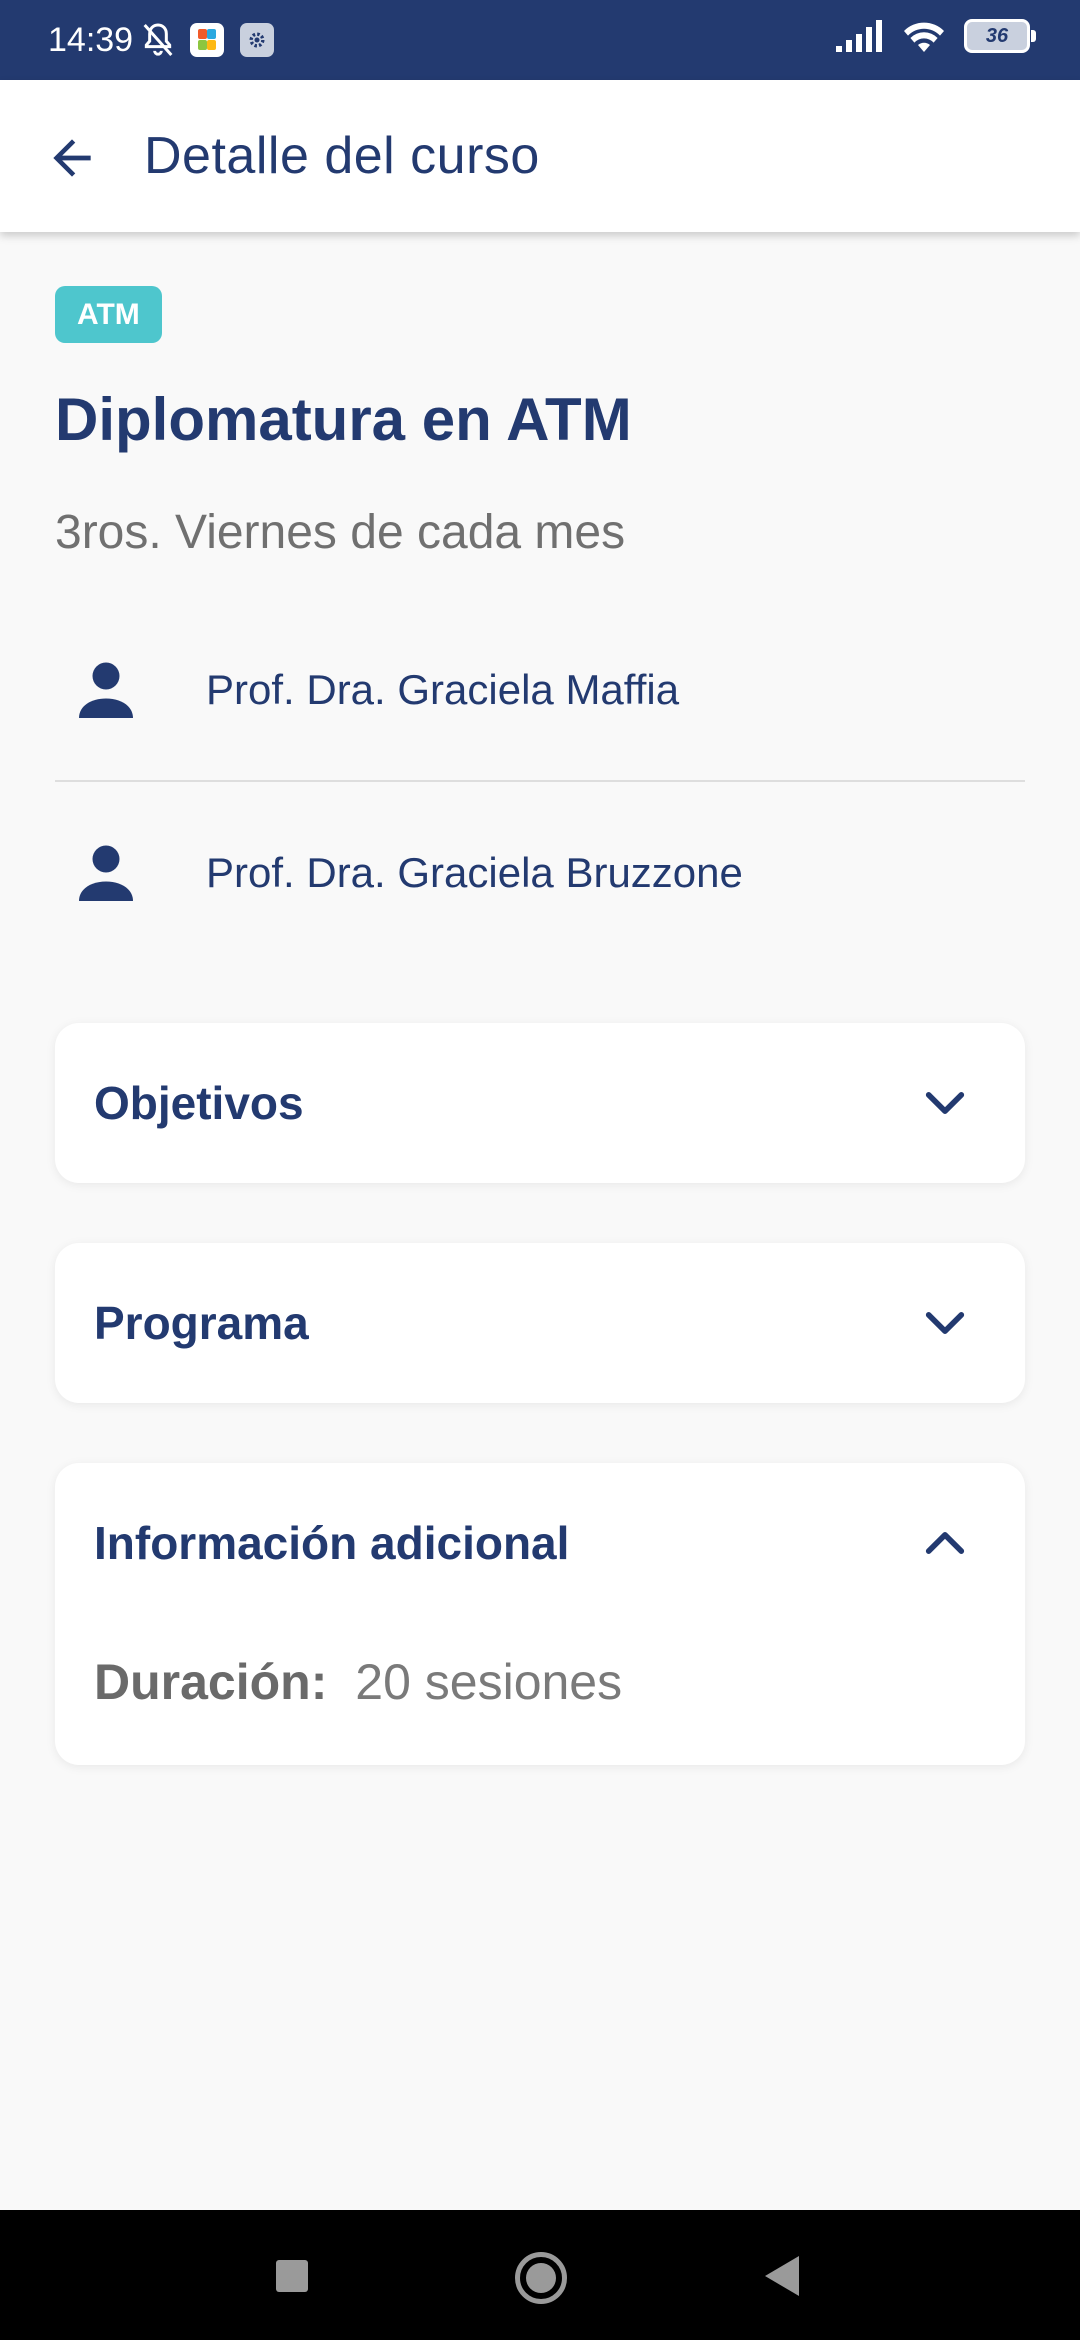  Describe the element at coordinates (859, 36) in the screenshot. I see `signal-icon` at that location.